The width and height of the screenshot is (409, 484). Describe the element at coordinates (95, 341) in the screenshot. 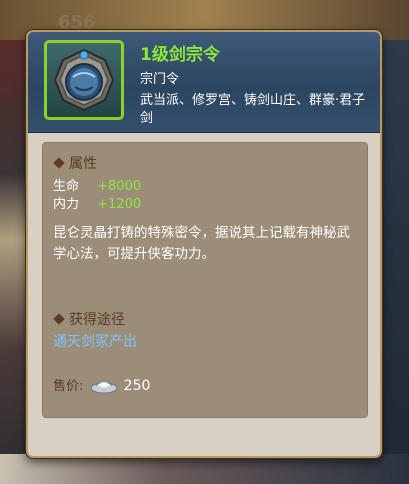

I see `source-link: 通天剑冢产出` at that location.